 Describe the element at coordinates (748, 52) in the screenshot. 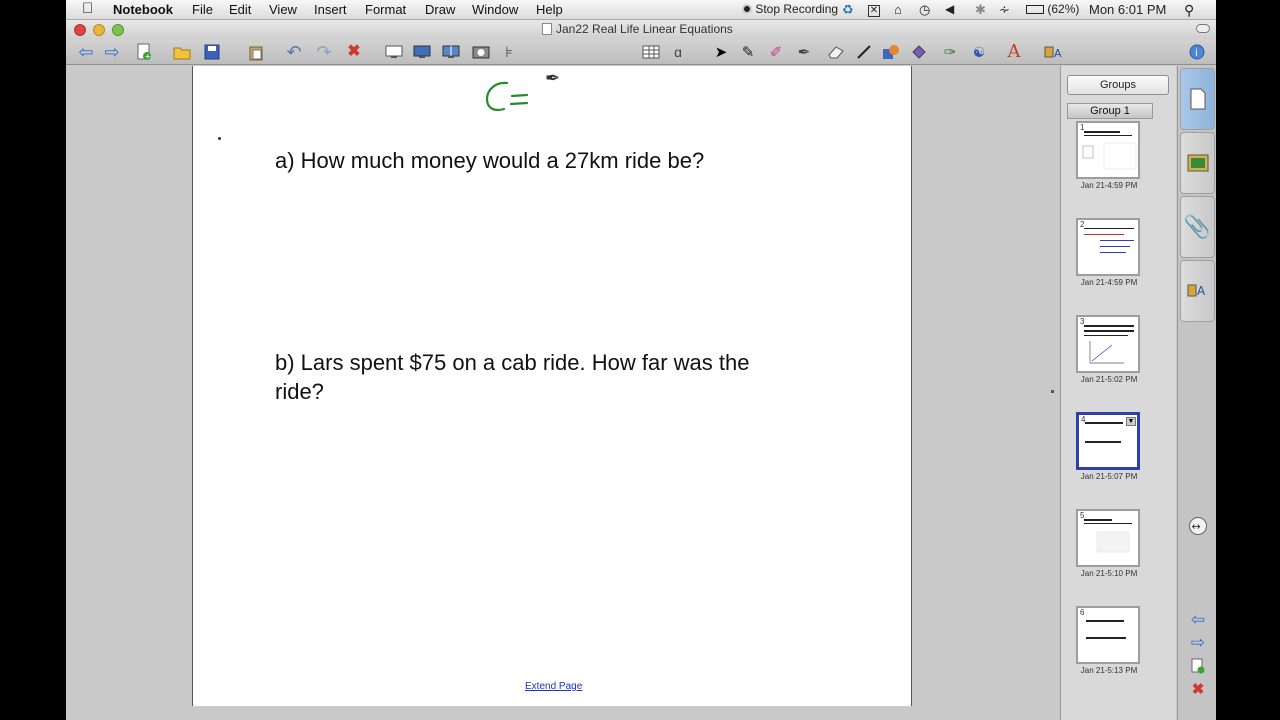

I see `pen-icon: ✎` at that location.